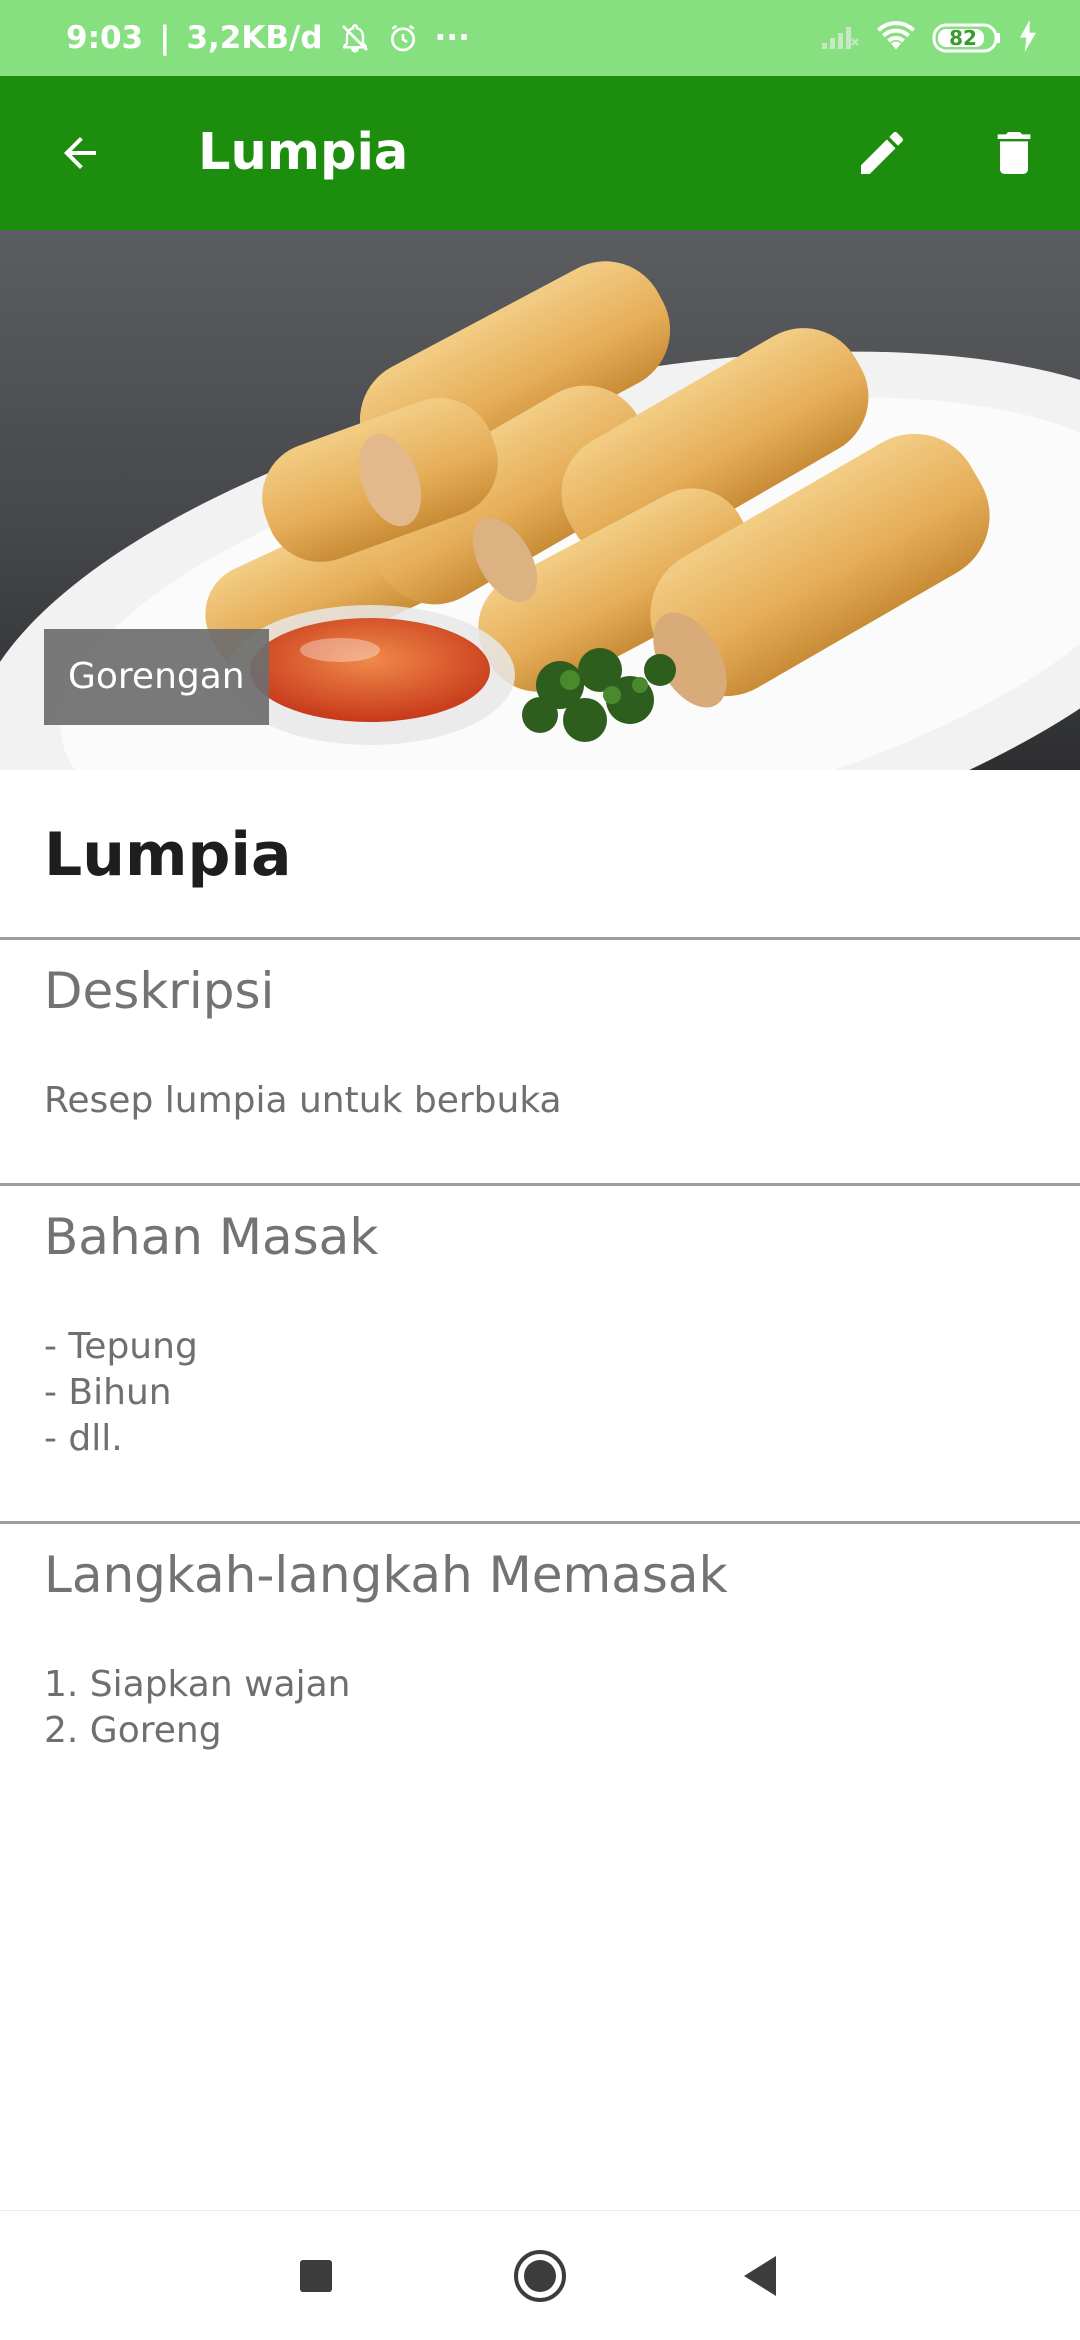  Describe the element at coordinates (211, 1237) in the screenshot. I see `ingredients-heading: Bahan Masak` at that location.